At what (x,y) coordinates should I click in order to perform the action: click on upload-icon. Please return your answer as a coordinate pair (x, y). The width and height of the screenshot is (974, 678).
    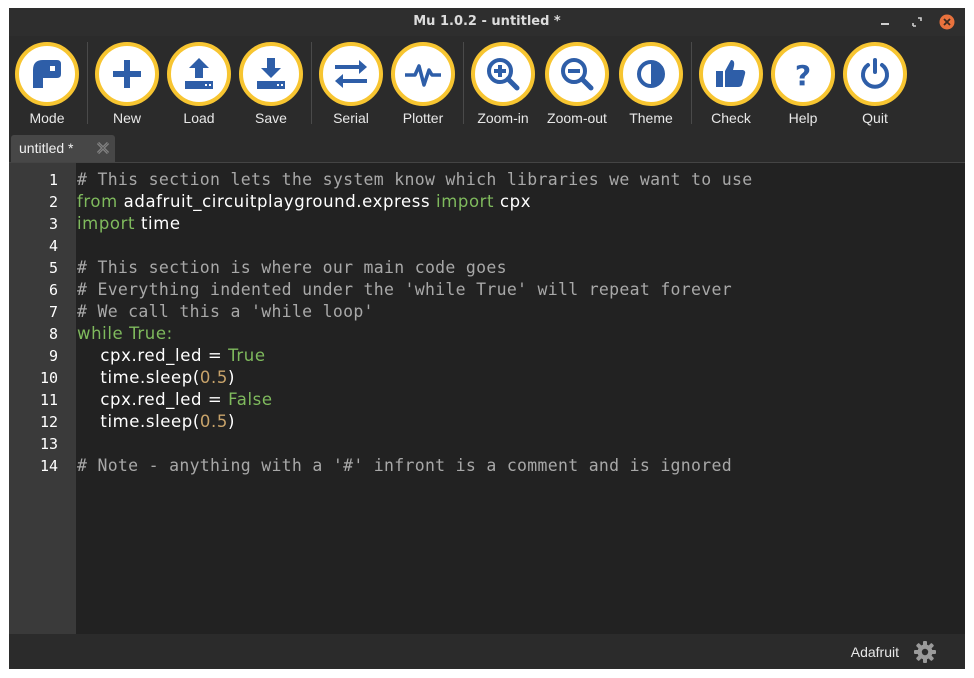
    Looking at the image, I should click on (199, 73).